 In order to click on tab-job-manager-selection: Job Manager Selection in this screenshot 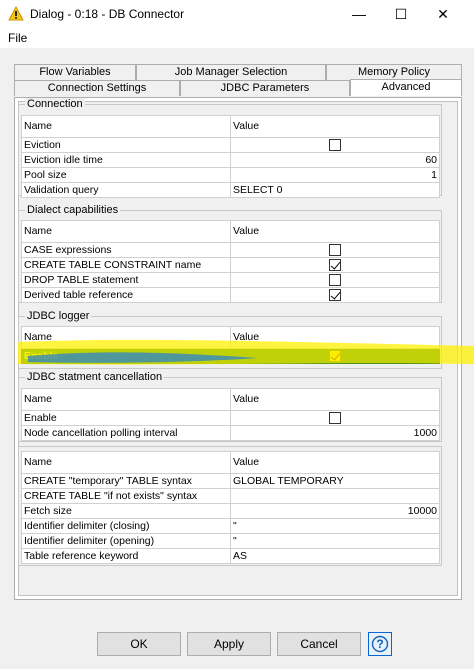, I will do `click(231, 72)`.